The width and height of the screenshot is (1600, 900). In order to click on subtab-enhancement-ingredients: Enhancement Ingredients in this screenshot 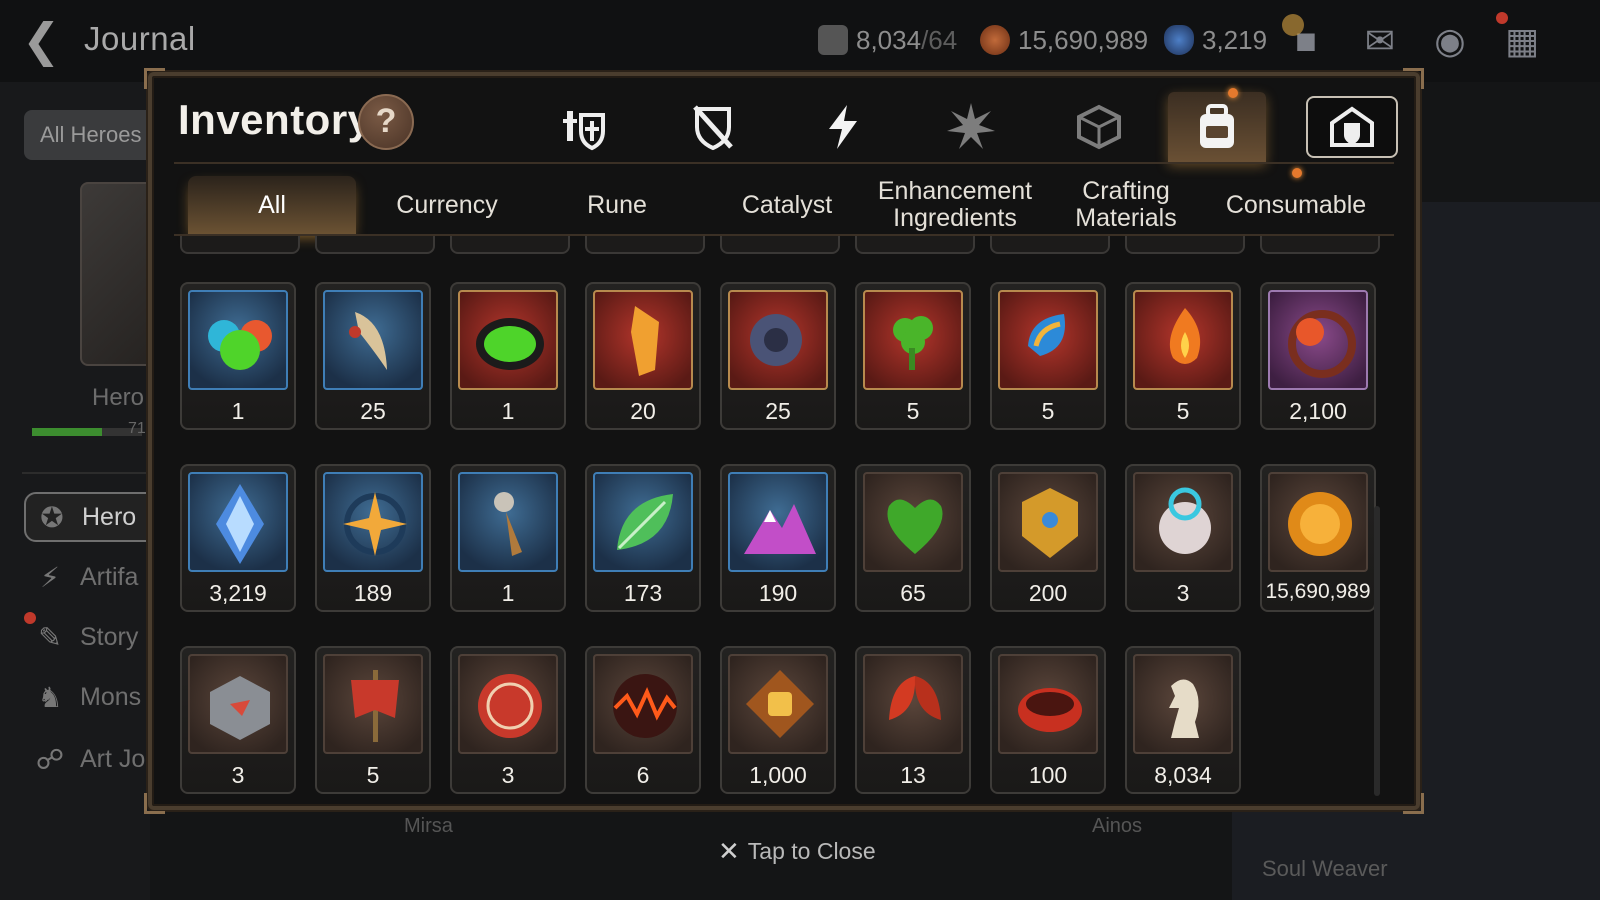, I will do `click(955, 205)`.